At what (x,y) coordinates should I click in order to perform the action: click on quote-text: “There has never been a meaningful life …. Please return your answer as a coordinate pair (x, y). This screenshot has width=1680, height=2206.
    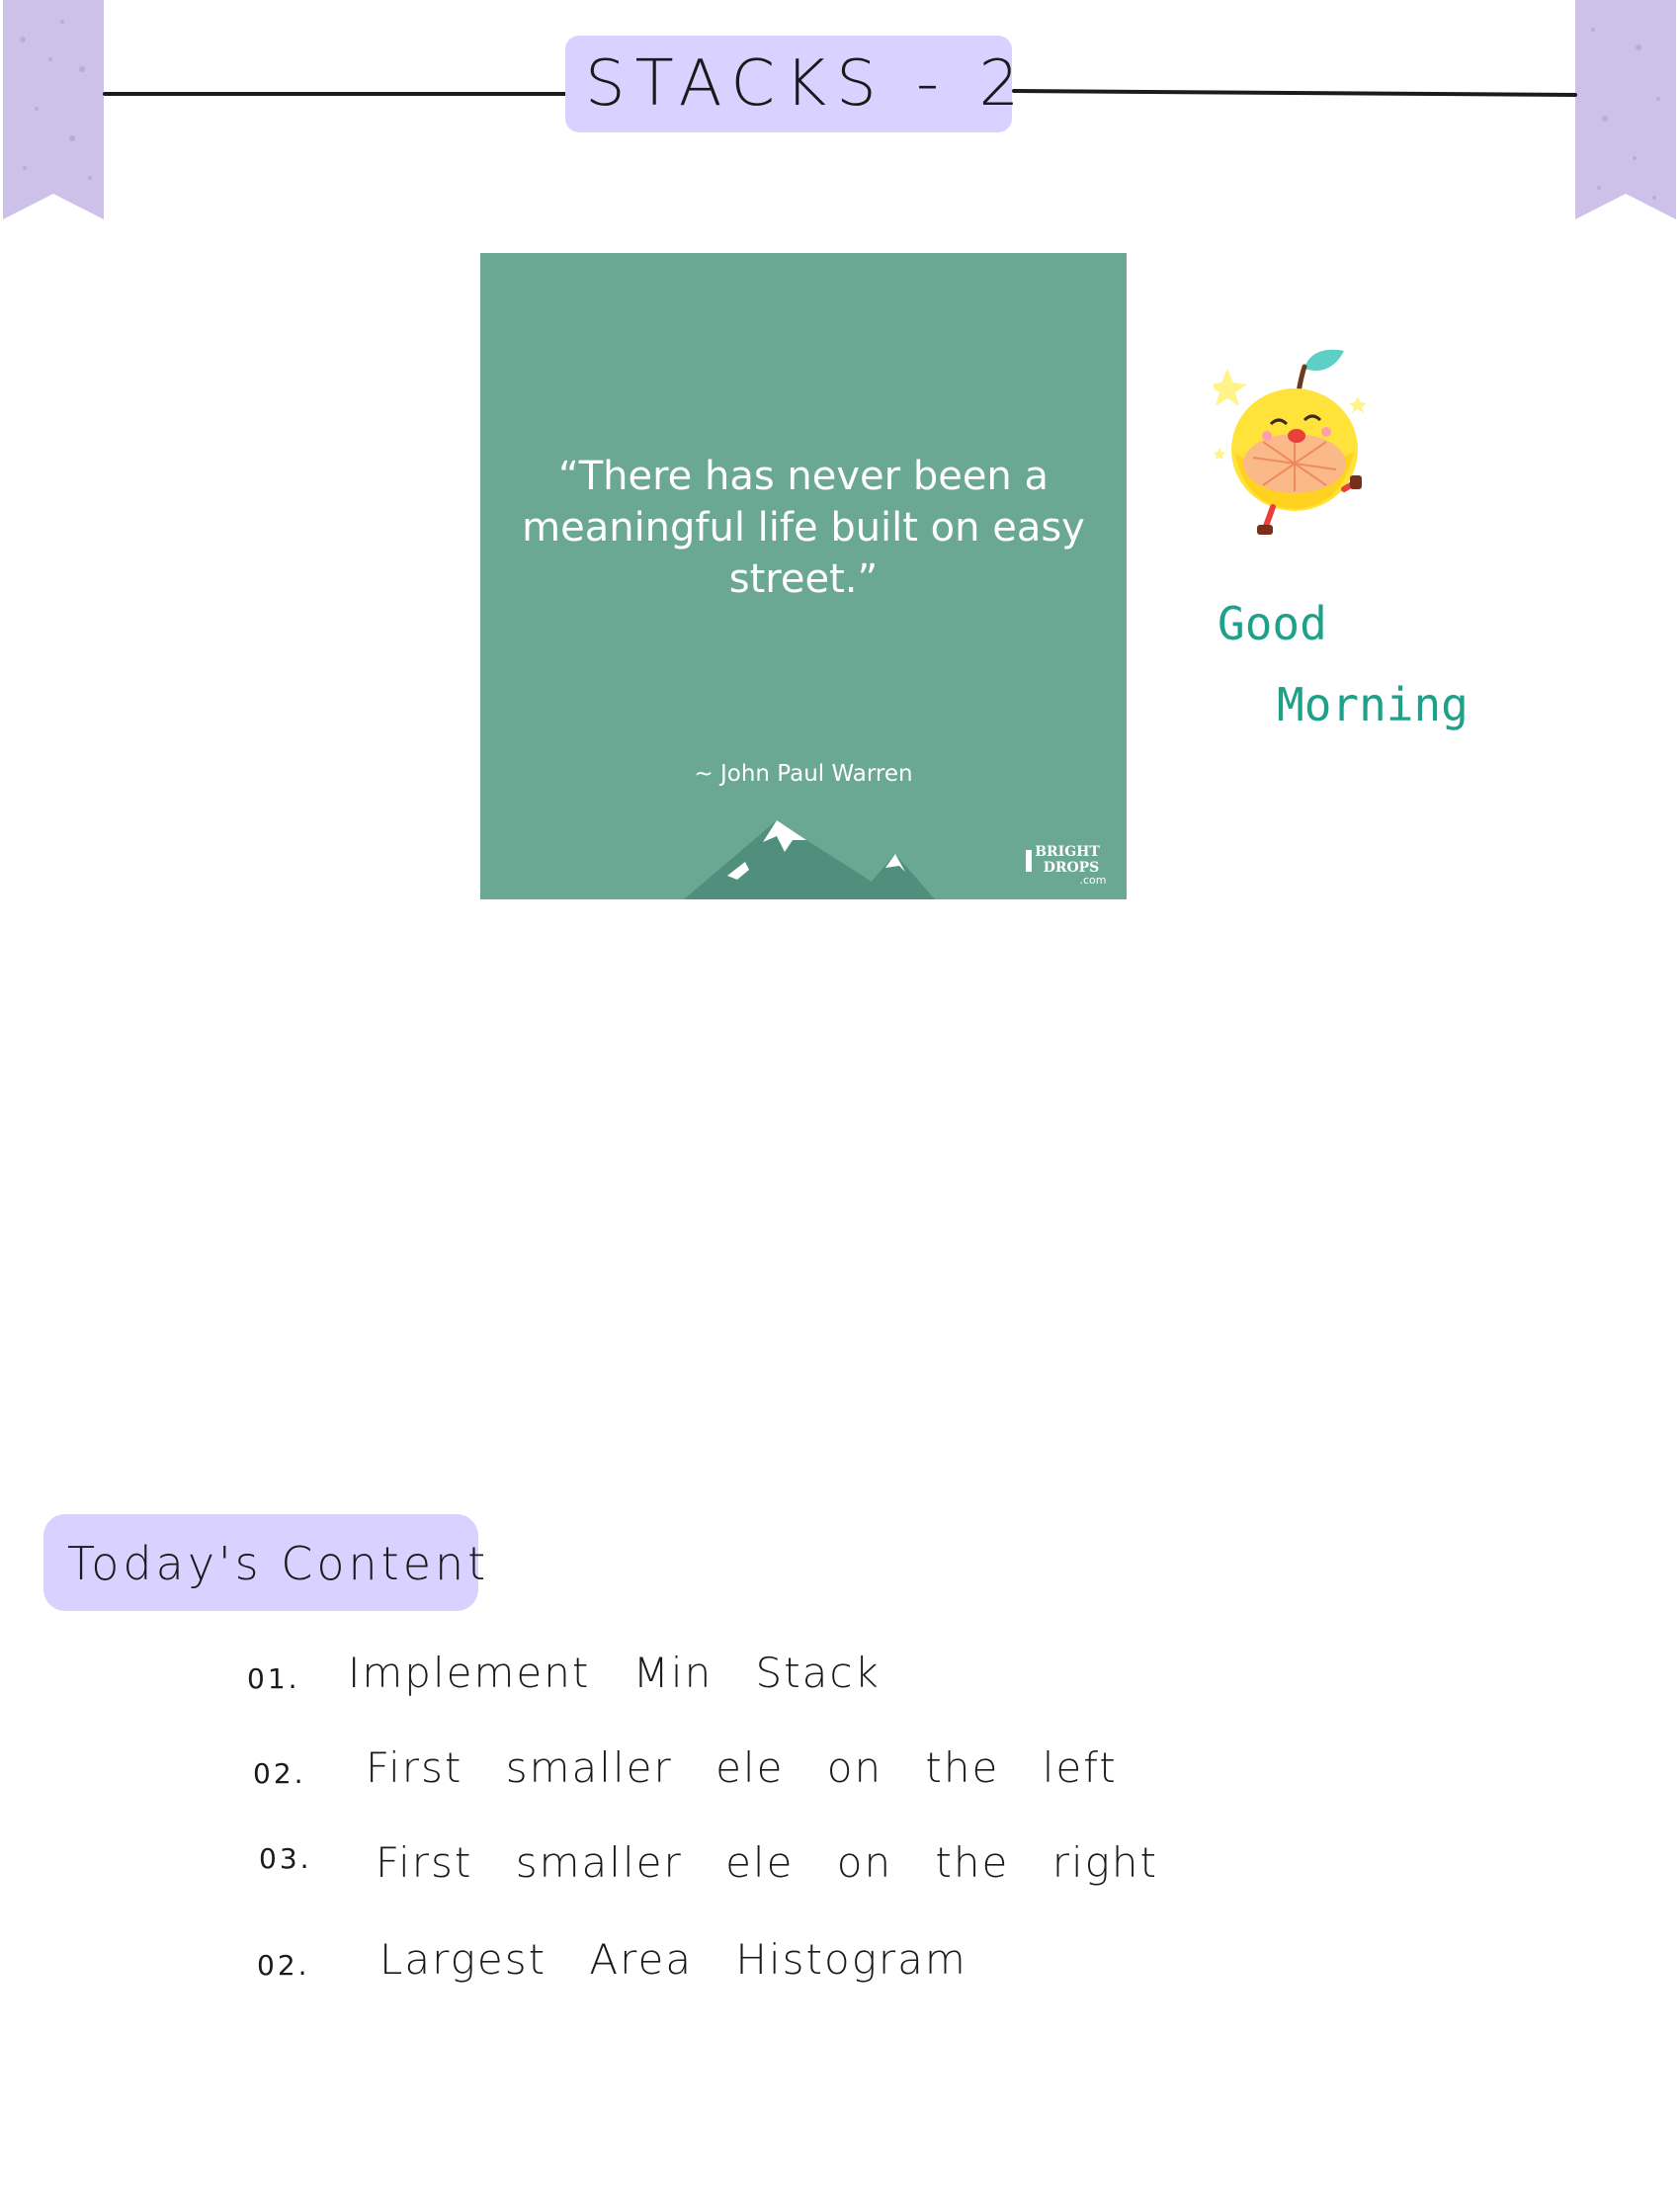
    Looking at the image, I should click on (803, 528).